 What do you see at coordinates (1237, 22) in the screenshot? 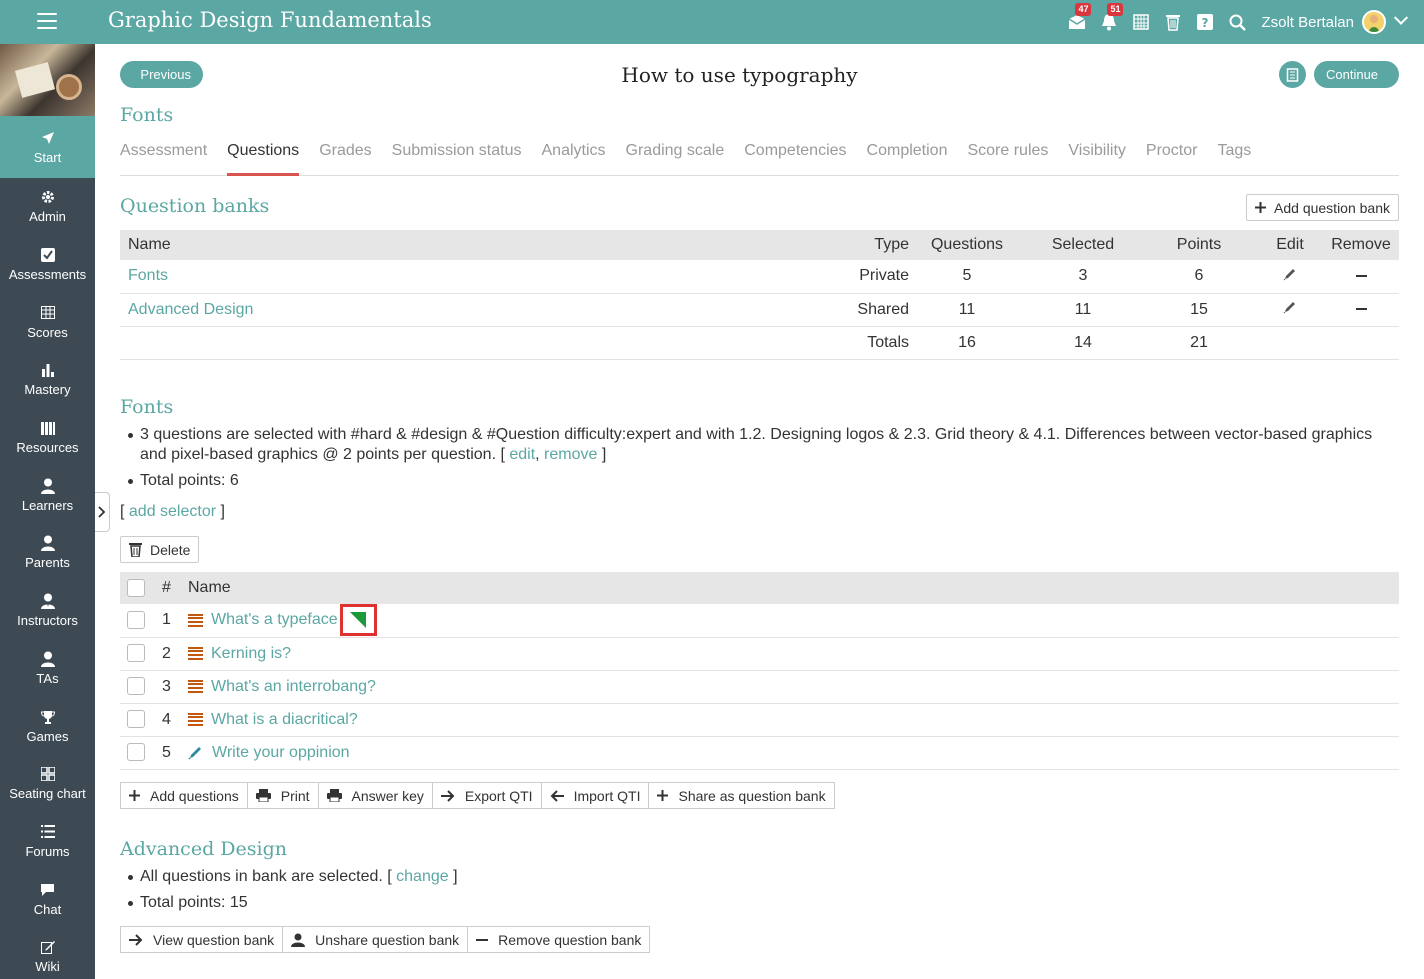
I see `search-icon` at bounding box center [1237, 22].